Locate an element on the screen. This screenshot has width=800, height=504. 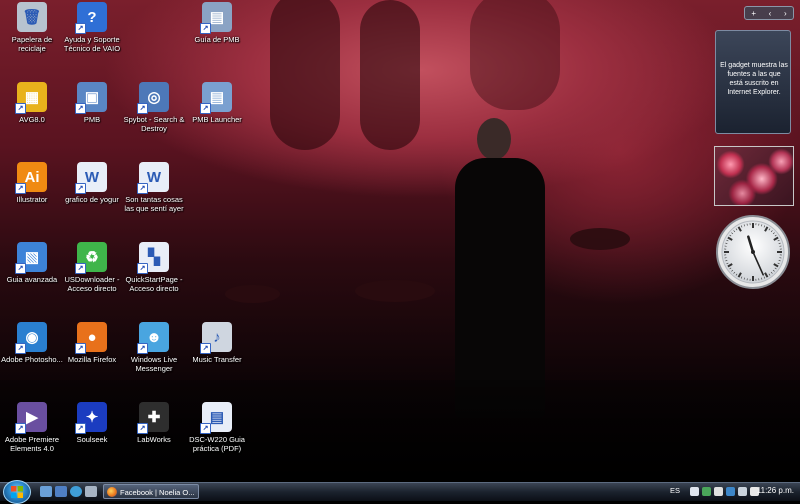
pmb-icon: ▣↗ is located at coordinates (92, 97).